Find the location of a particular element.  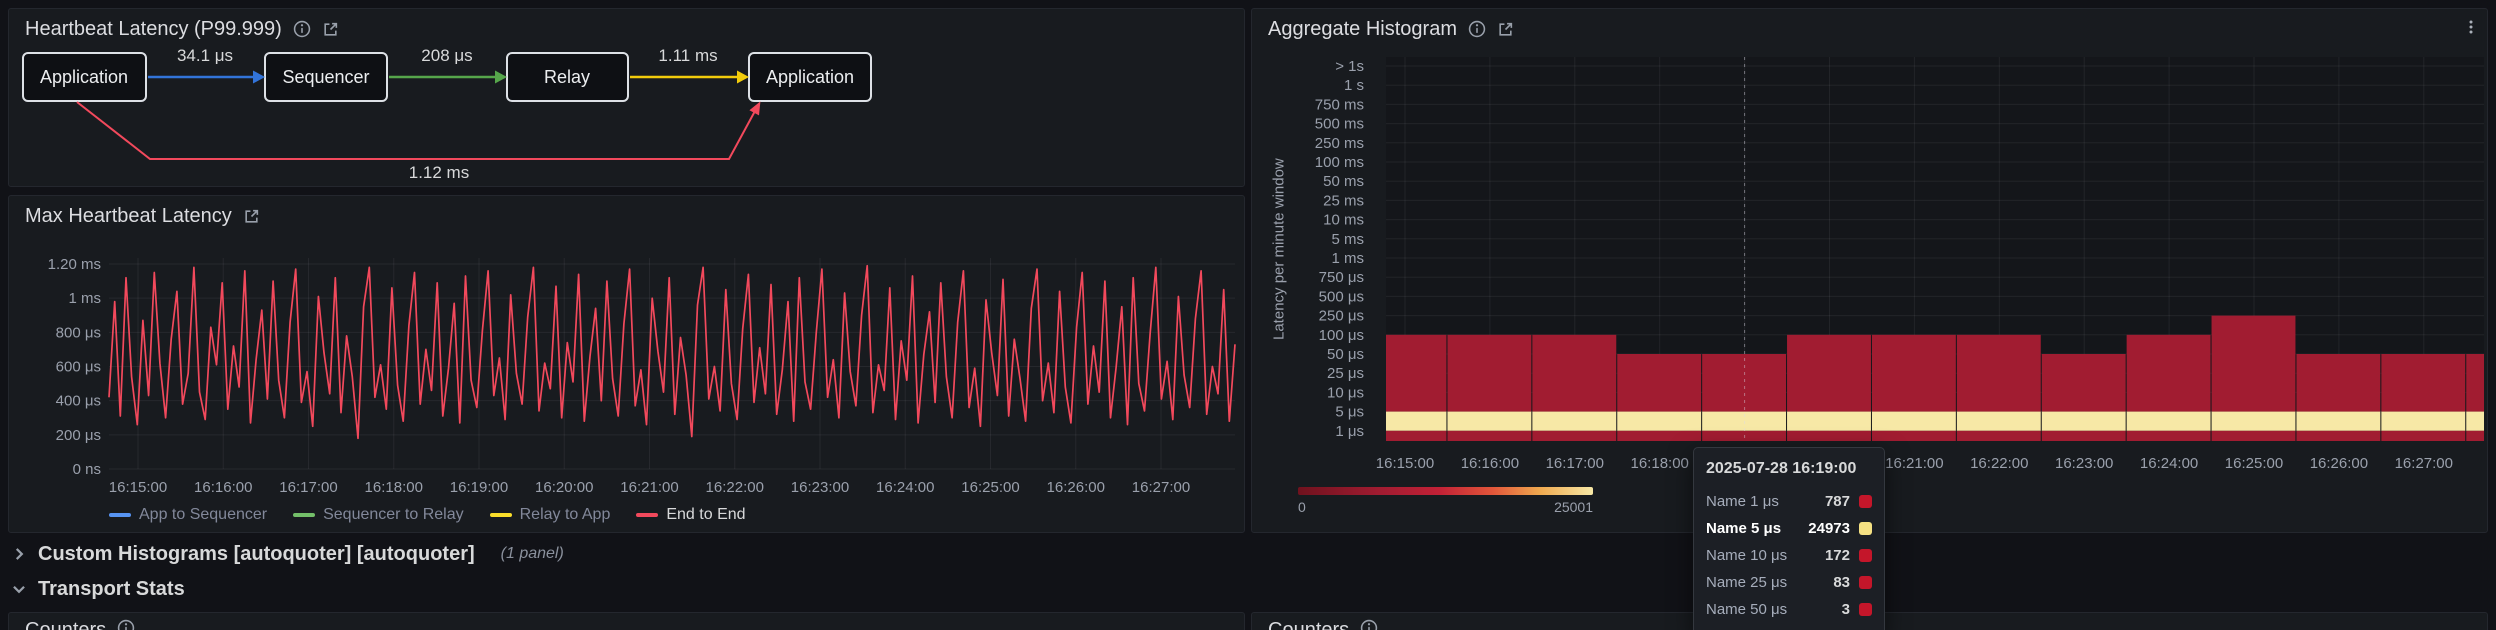

tooltip-value: 83 is located at coordinates (1841, 582).